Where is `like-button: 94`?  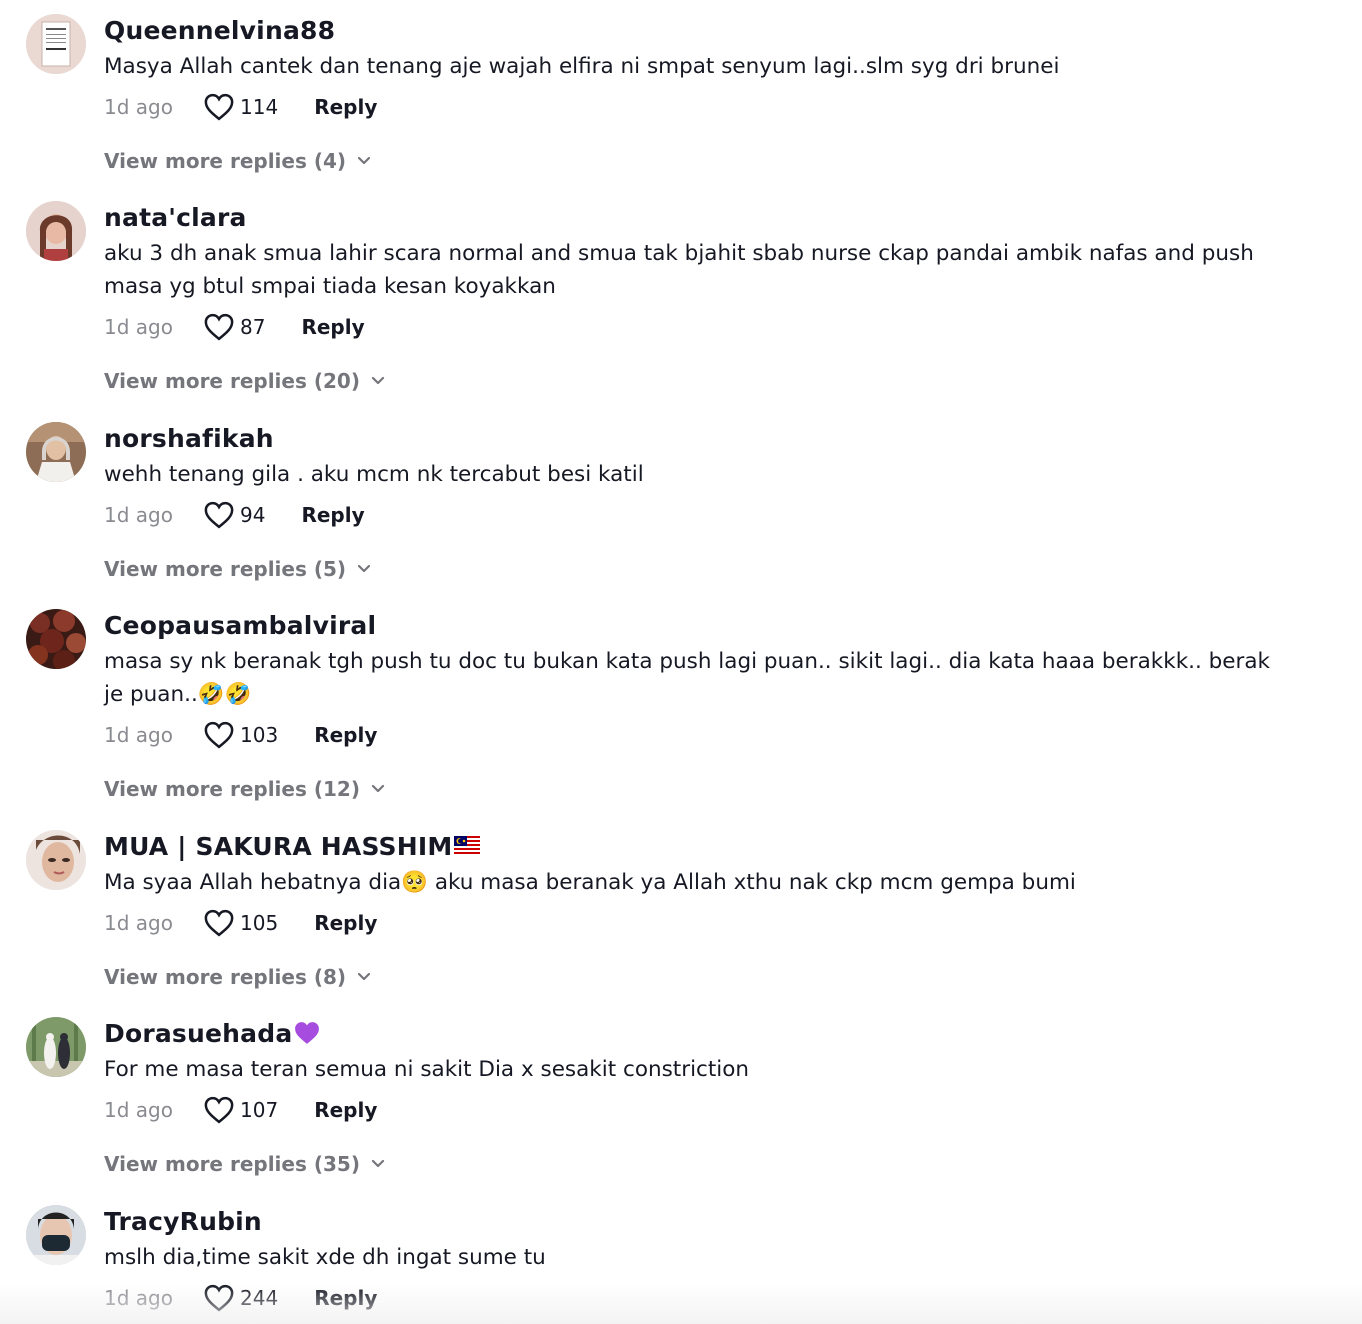 like-button: 94 is located at coordinates (234, 515).